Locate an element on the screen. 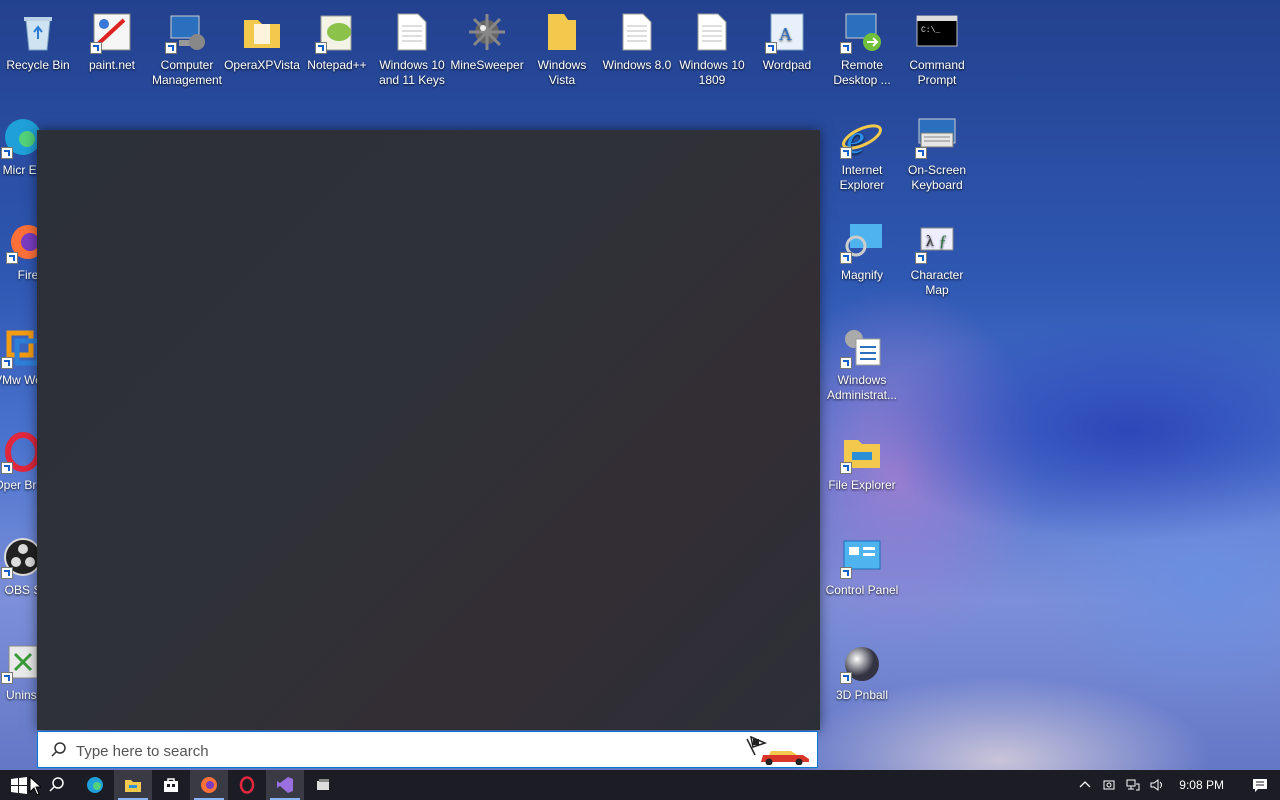 This screenshot has height=800, width=1280. svg-text: ƒ is located at coordinates (943, 241).